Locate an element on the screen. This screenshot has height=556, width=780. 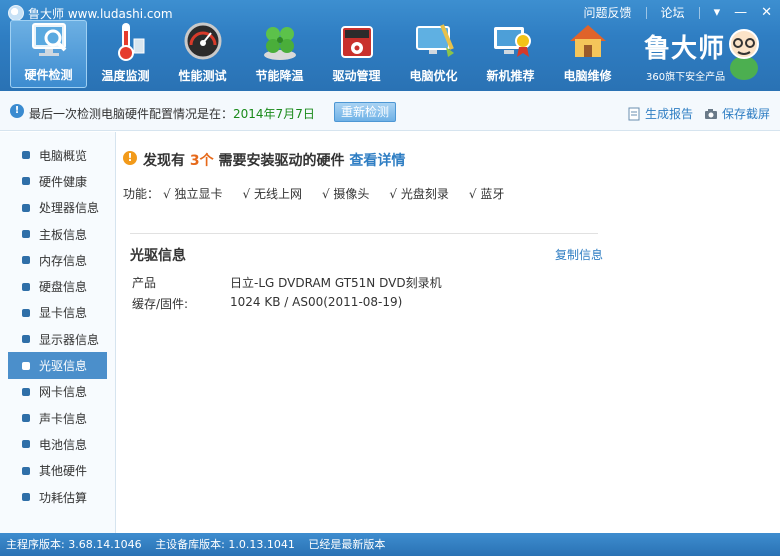
sidebar-item: 其他硬件 is located at coordinates (57, 471).